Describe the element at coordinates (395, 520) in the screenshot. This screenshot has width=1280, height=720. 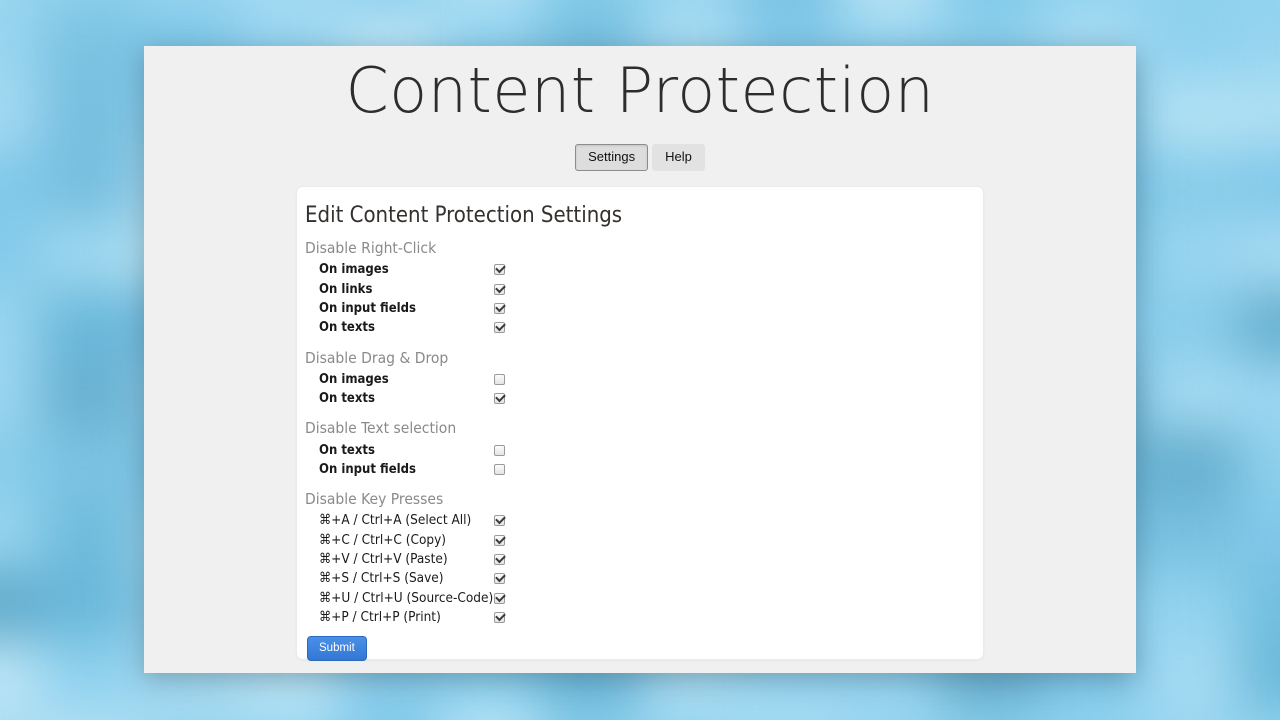
I see `option-label: ⌘+A / Ctrl+A (Select All)` at that location.